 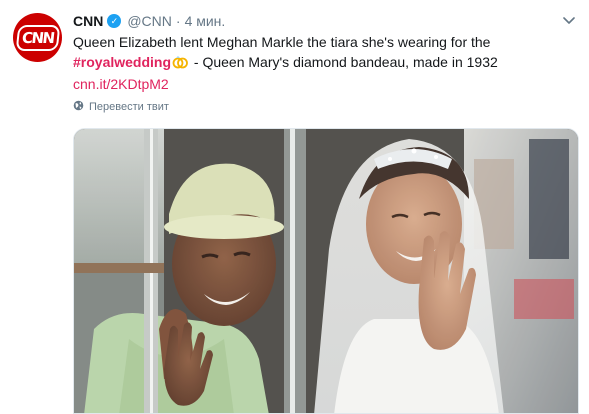 I want to click on verified-badge-icon: ✓, so click(x=114, y=21).